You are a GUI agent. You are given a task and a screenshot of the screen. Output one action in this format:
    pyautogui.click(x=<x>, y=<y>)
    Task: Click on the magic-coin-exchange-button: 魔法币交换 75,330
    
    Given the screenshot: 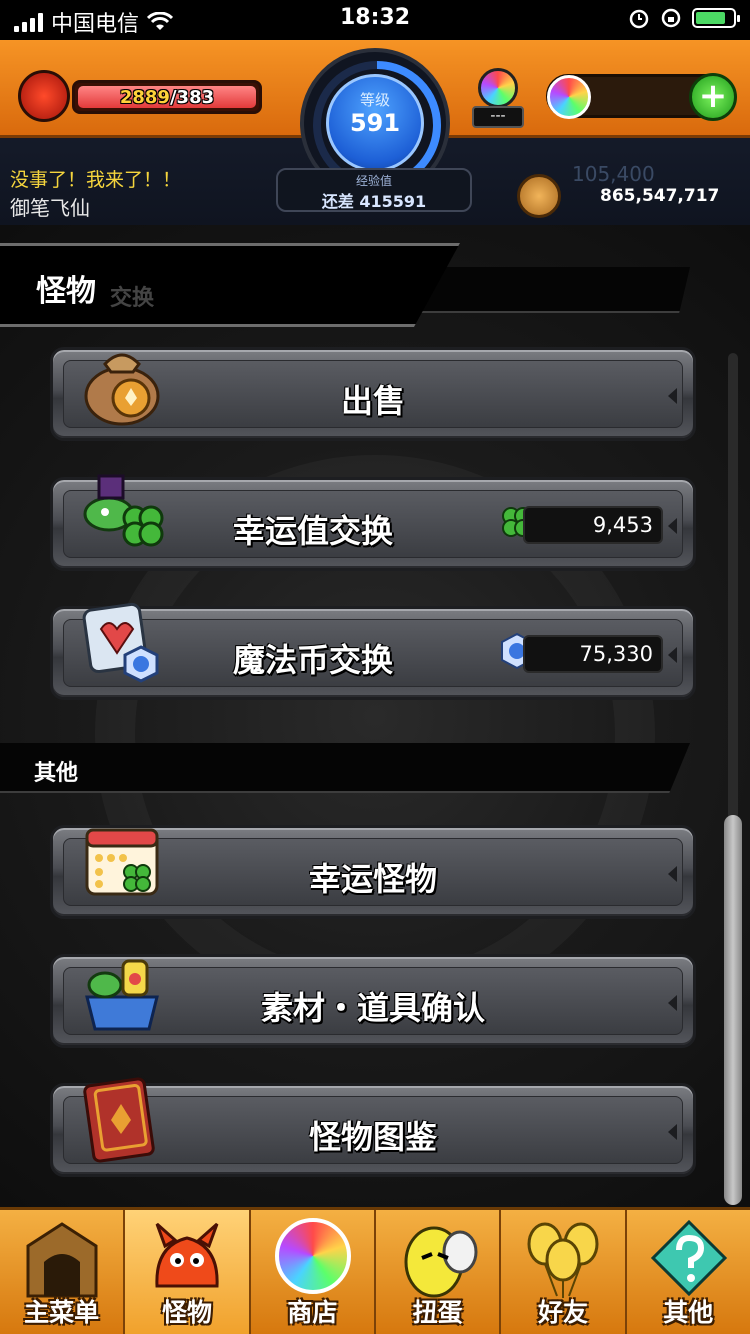 What is the action you would take?
    pyautogui.click(x=373, y=651)
    